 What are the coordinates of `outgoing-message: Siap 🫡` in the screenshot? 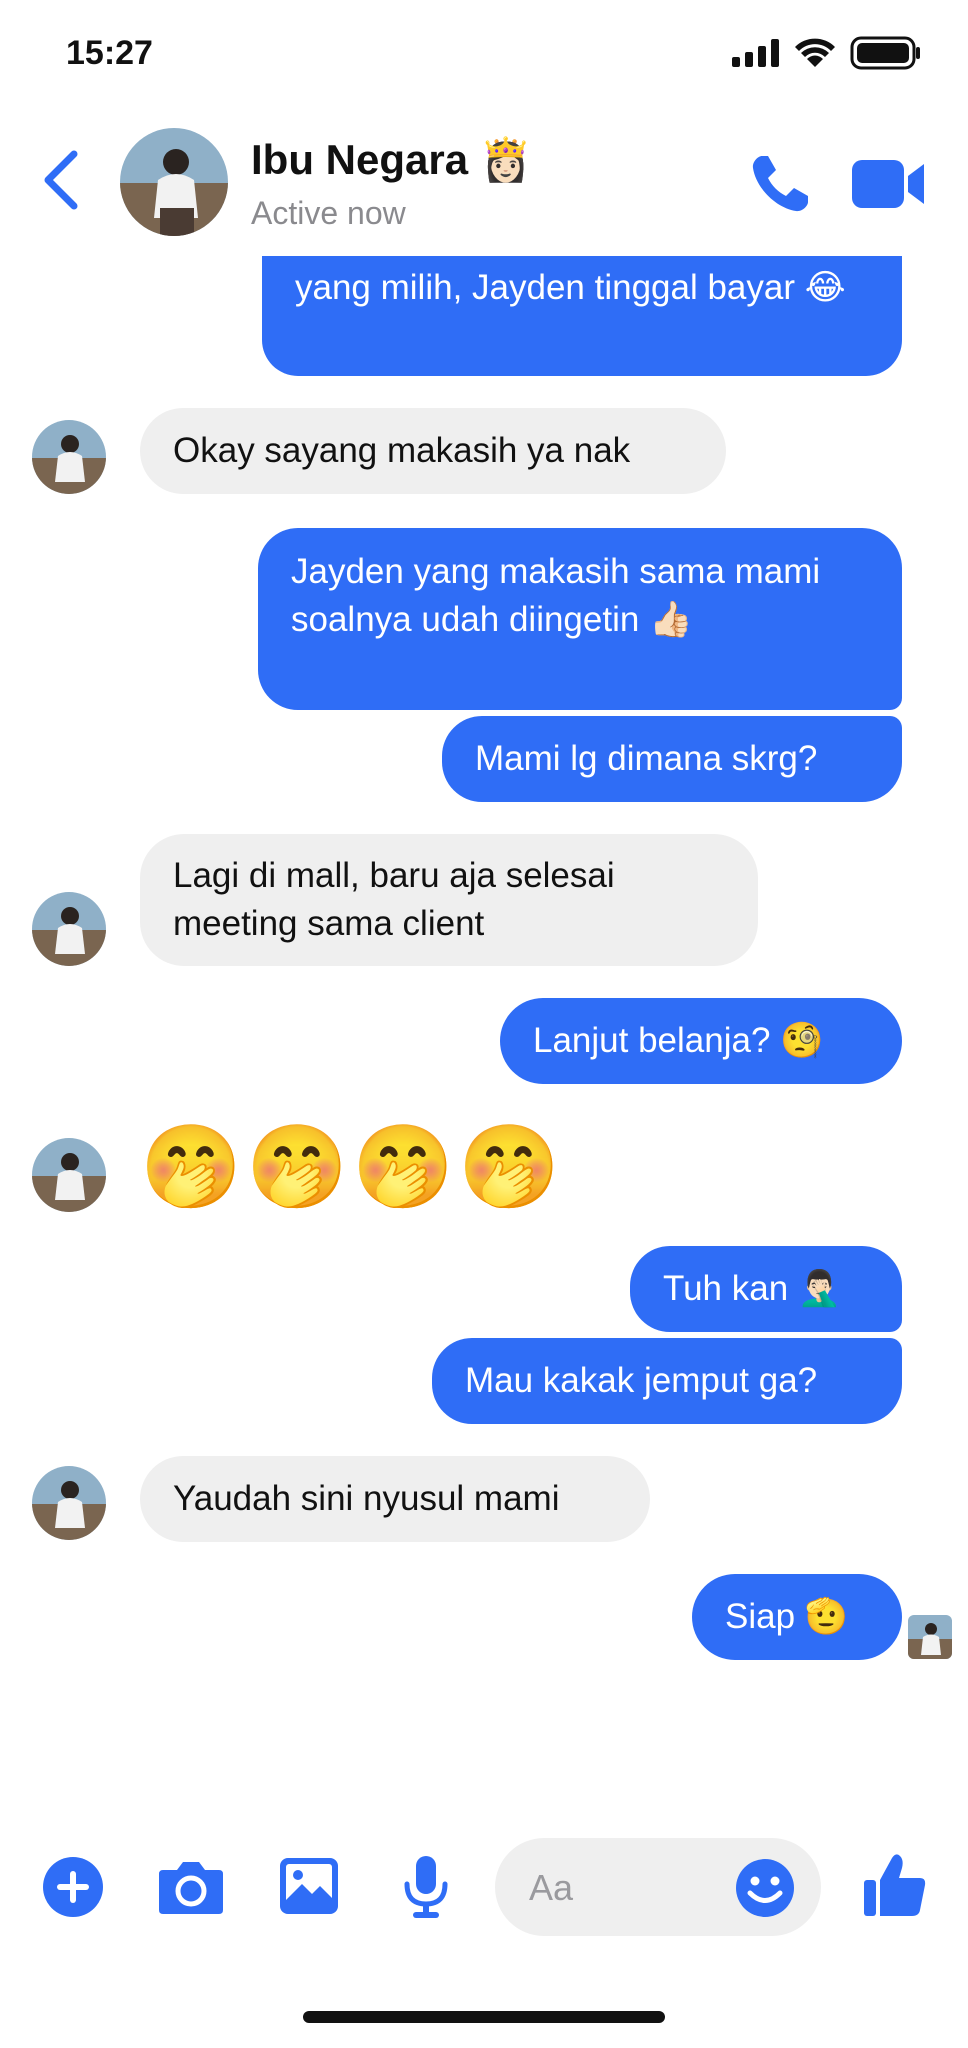 It's located at (797, 1617).